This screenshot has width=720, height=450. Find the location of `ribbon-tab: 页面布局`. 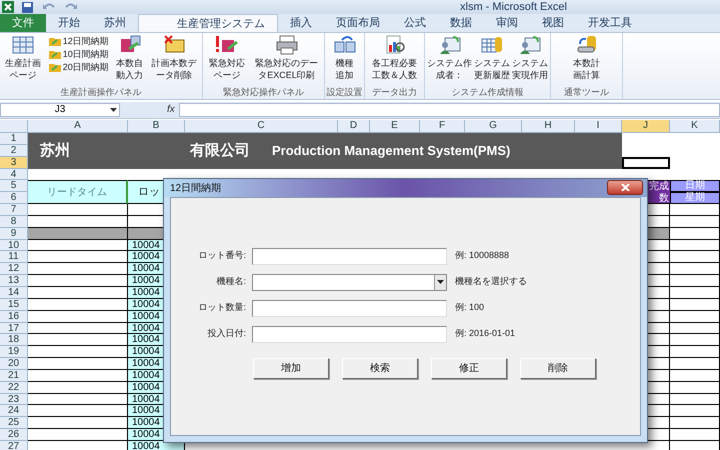

ribbon-tab: 页面布局 is located at coordinates (358, 23).